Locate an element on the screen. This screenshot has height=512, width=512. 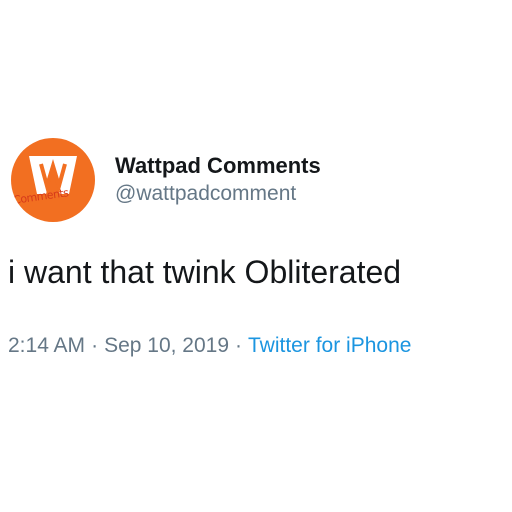
author-names: Wattpad Comments @wattpadcomment is located at coordinates (218, 180).